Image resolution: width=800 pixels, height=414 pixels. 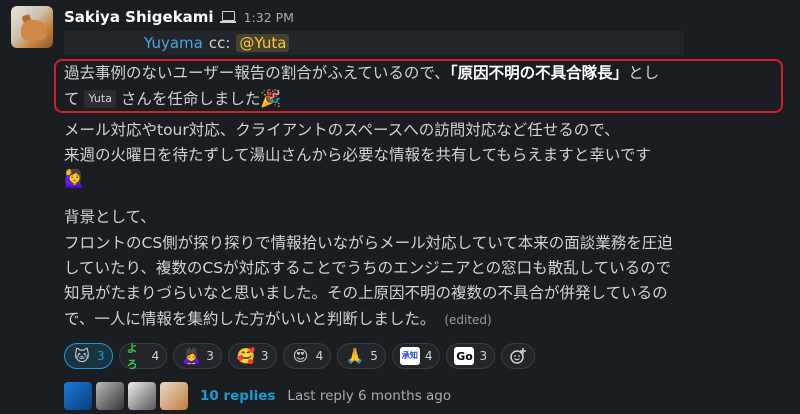 I want to click on highlight-line2-prefix: て, so click(x=72, y=99).